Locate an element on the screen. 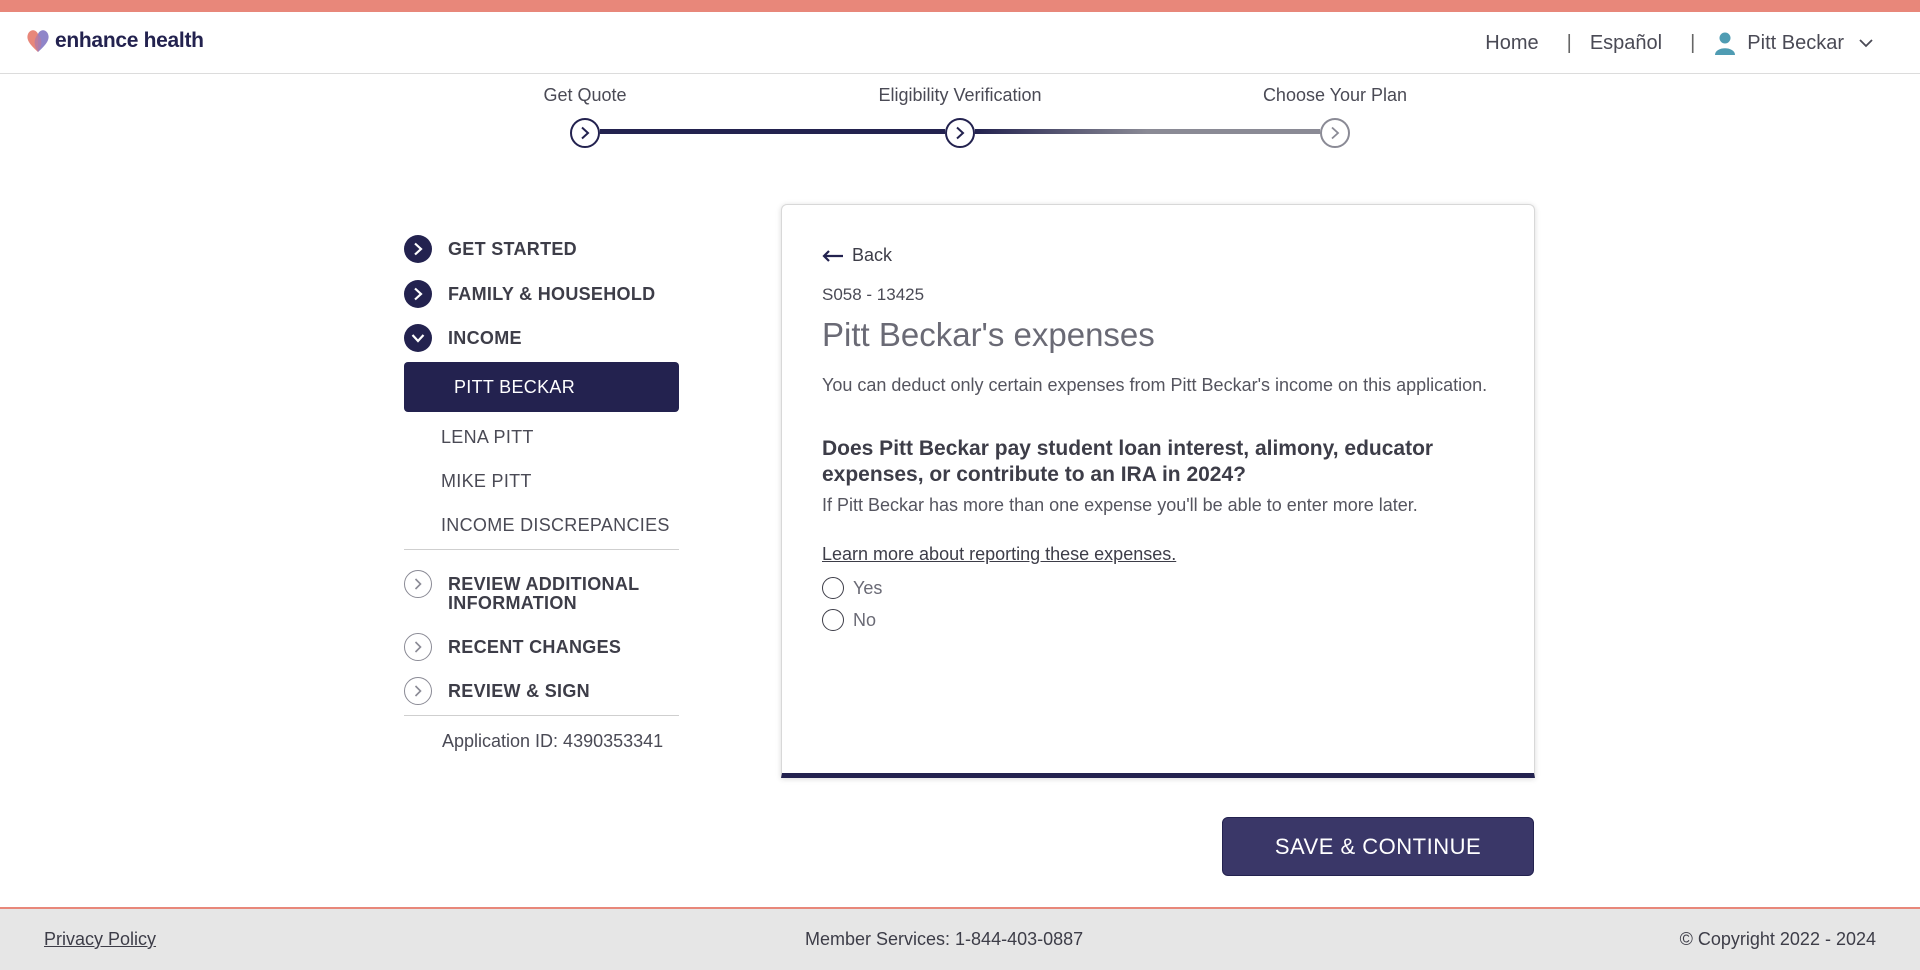  sidebar-item-label: RECENT CHANGES is located at coordinates (535, 647).